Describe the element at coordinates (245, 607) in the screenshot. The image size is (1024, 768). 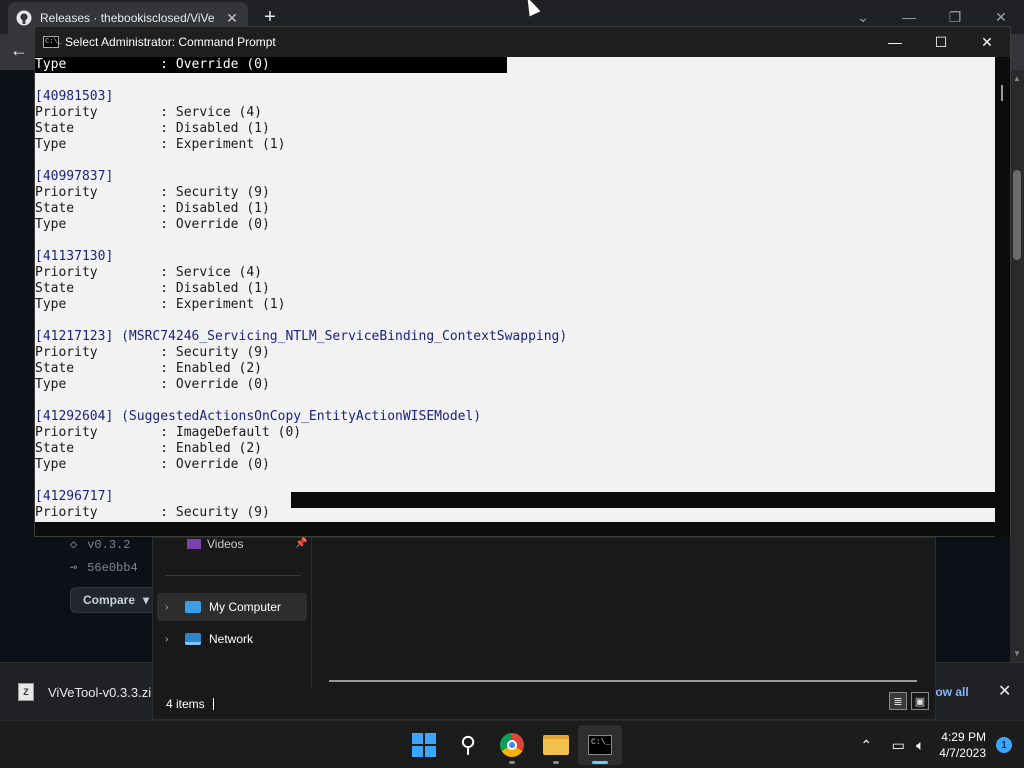
I see `nav-item-my-computer-label: My Computer` at that location.